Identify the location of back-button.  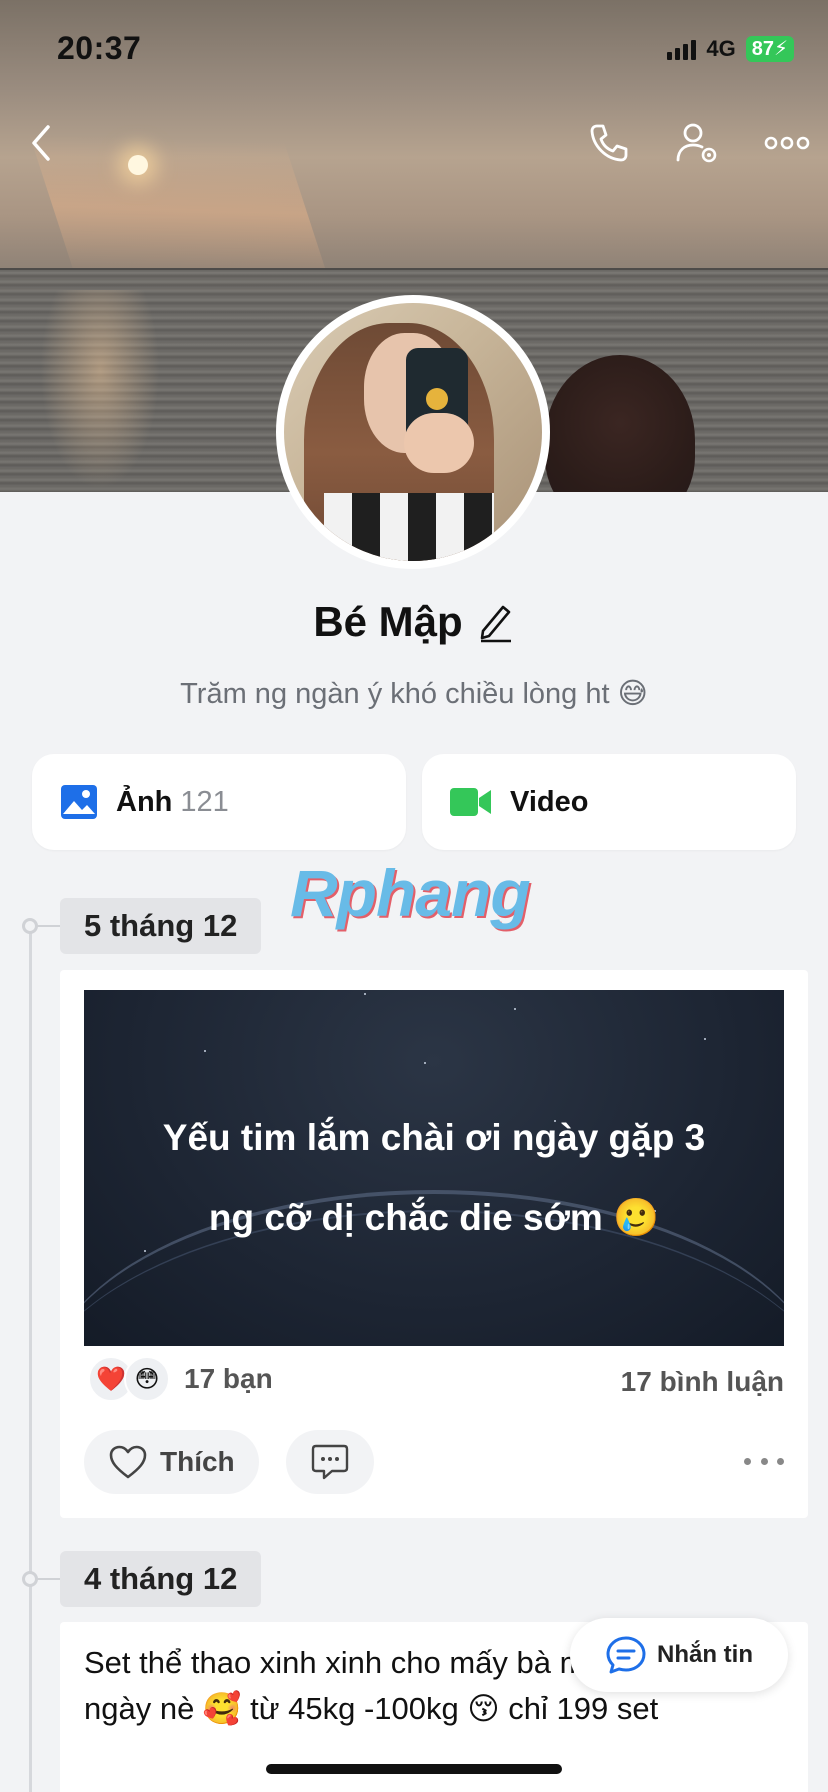
(41, 143).